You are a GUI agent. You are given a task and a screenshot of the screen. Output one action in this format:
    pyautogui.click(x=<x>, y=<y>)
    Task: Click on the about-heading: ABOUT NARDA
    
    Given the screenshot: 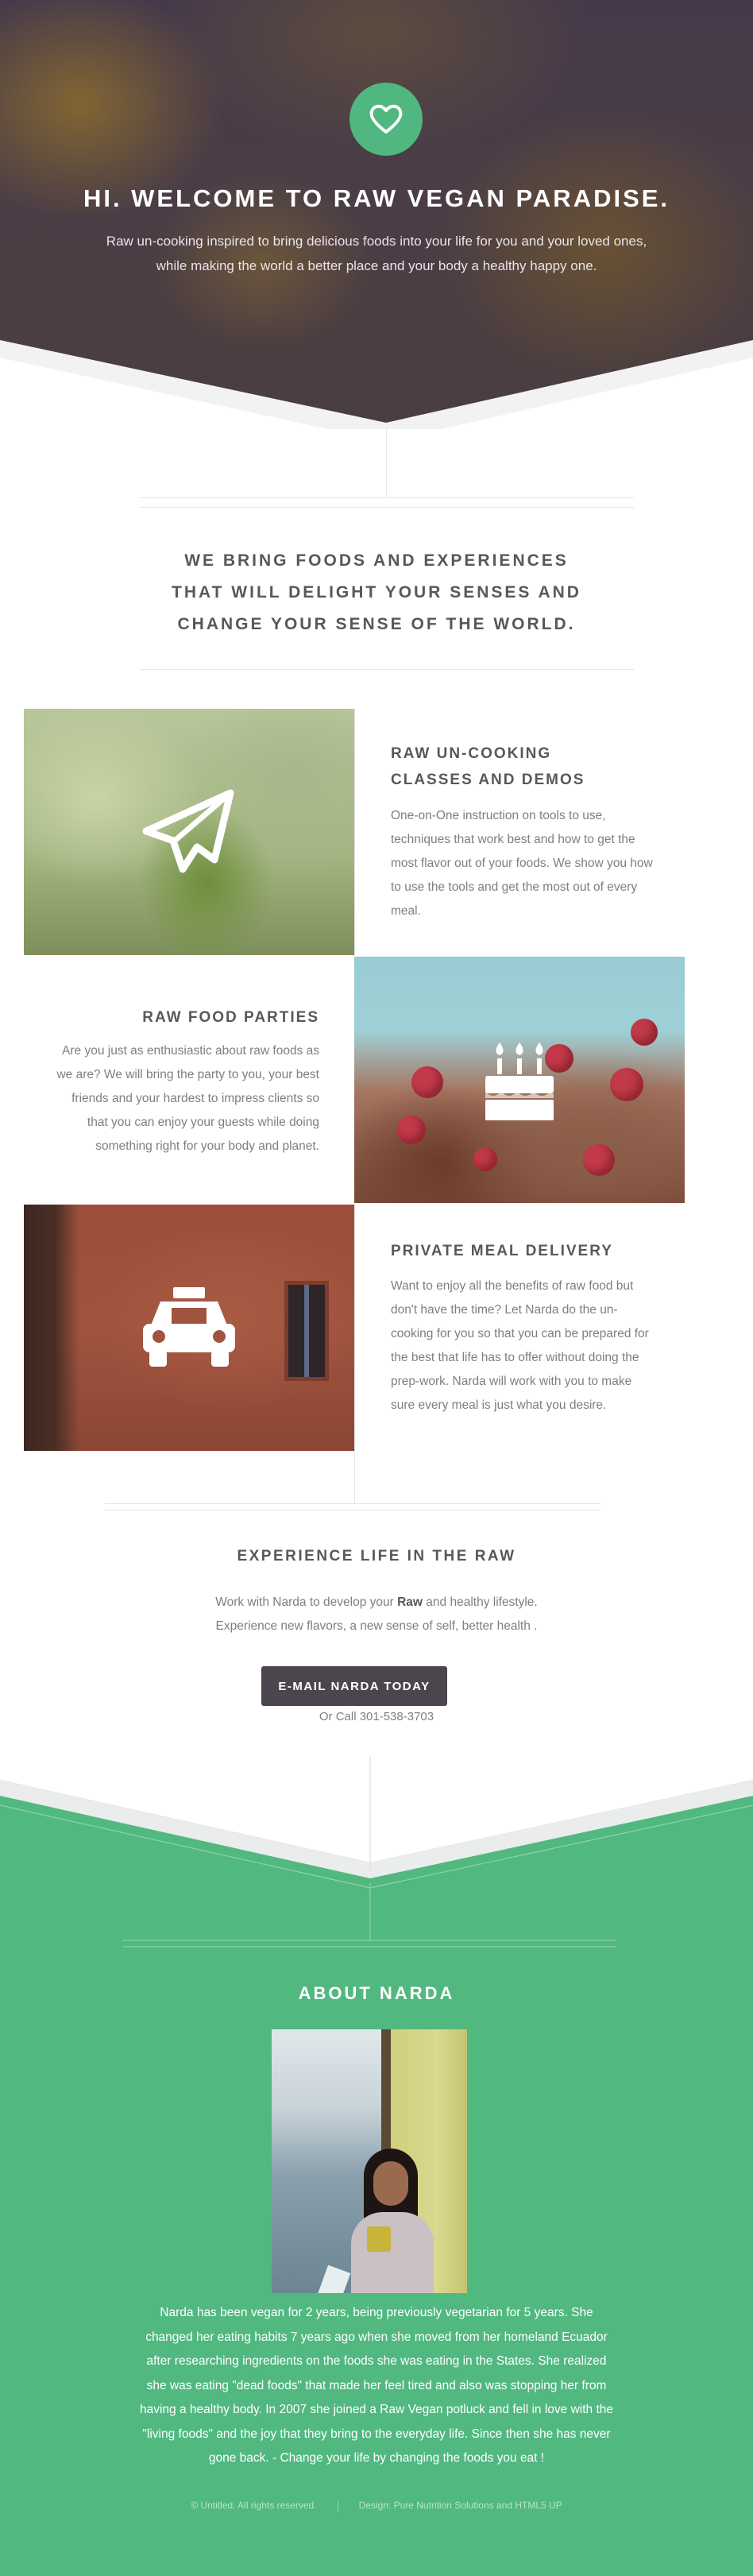 What is the action you would take?
    pyautogui.click(x=376, y=1993)
    